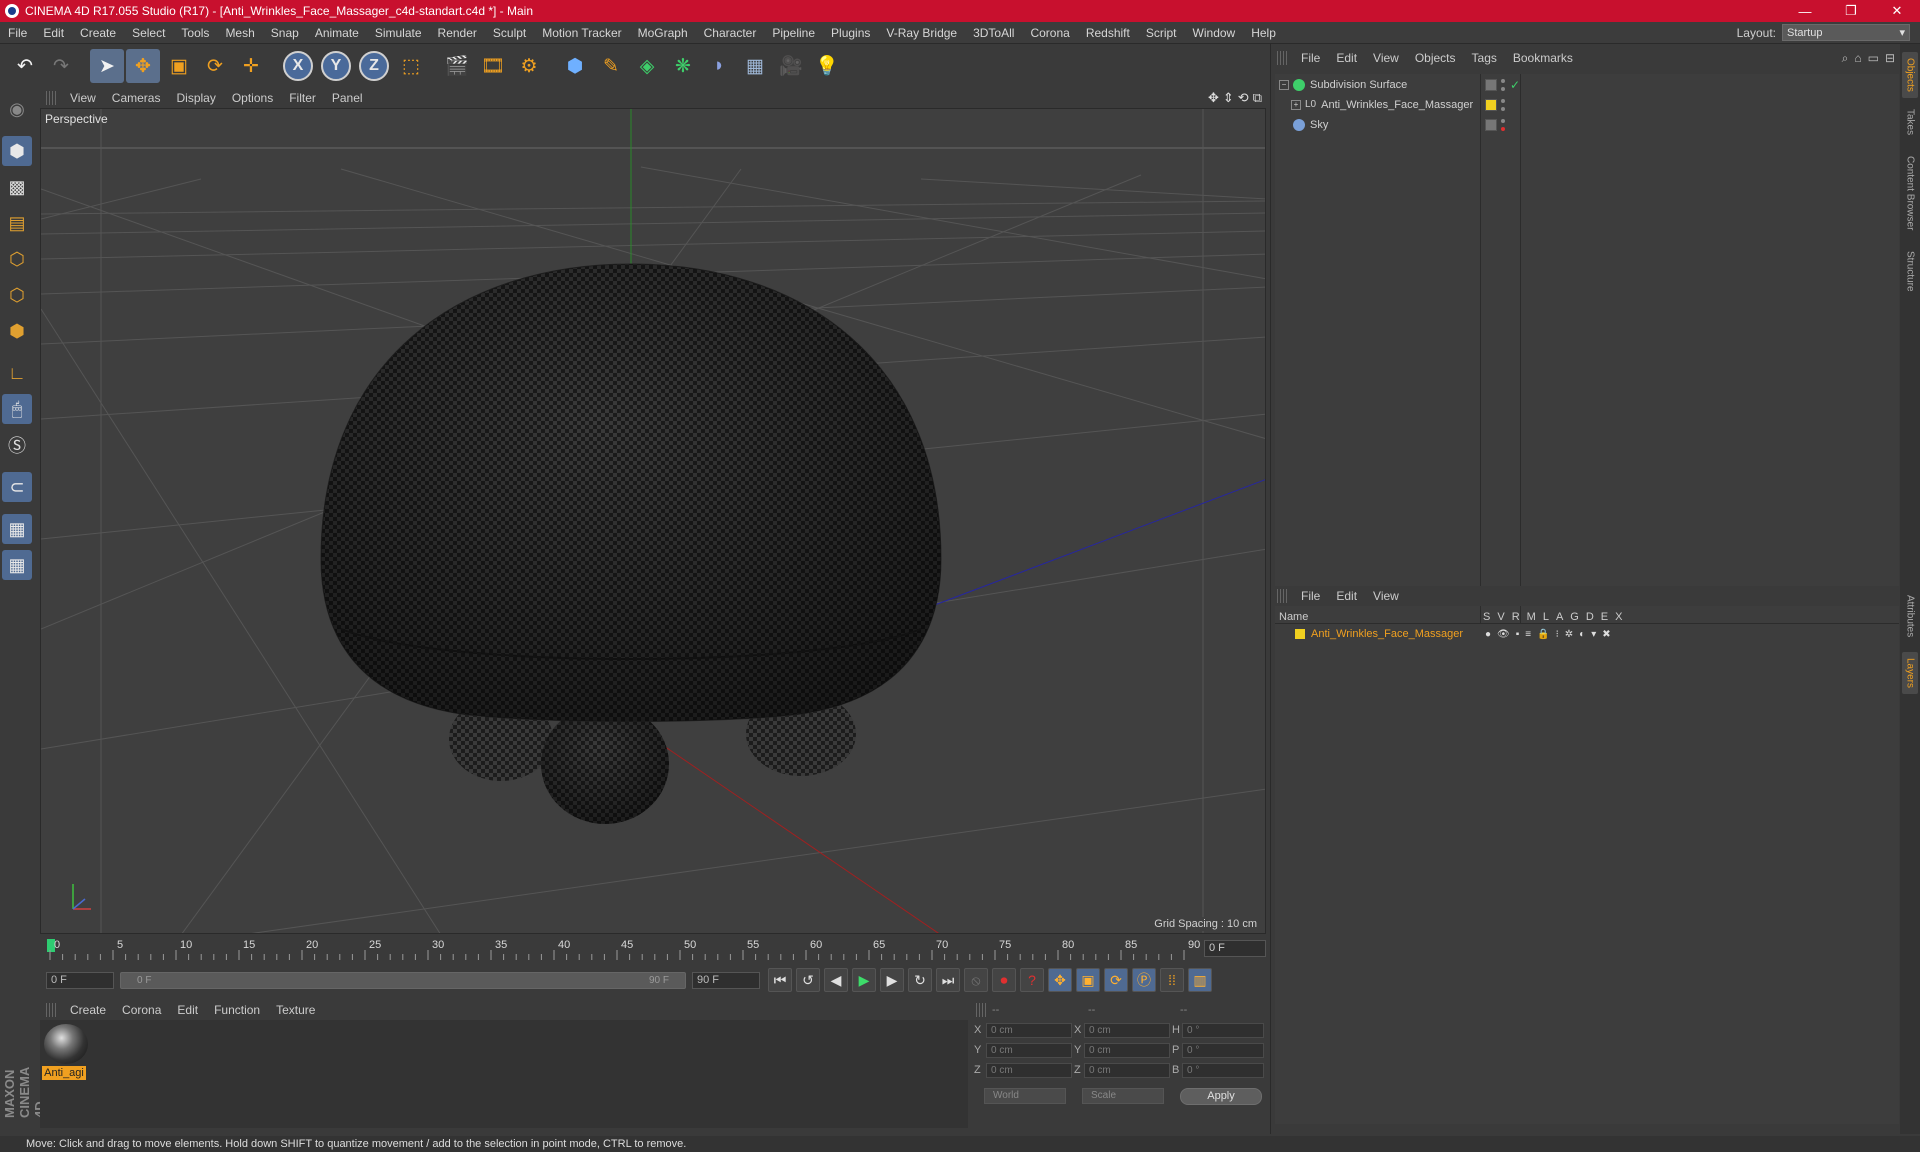 The image size is (1920, 1152). I want to click on workplane-mode-icon: ▤, so click(17, 223).